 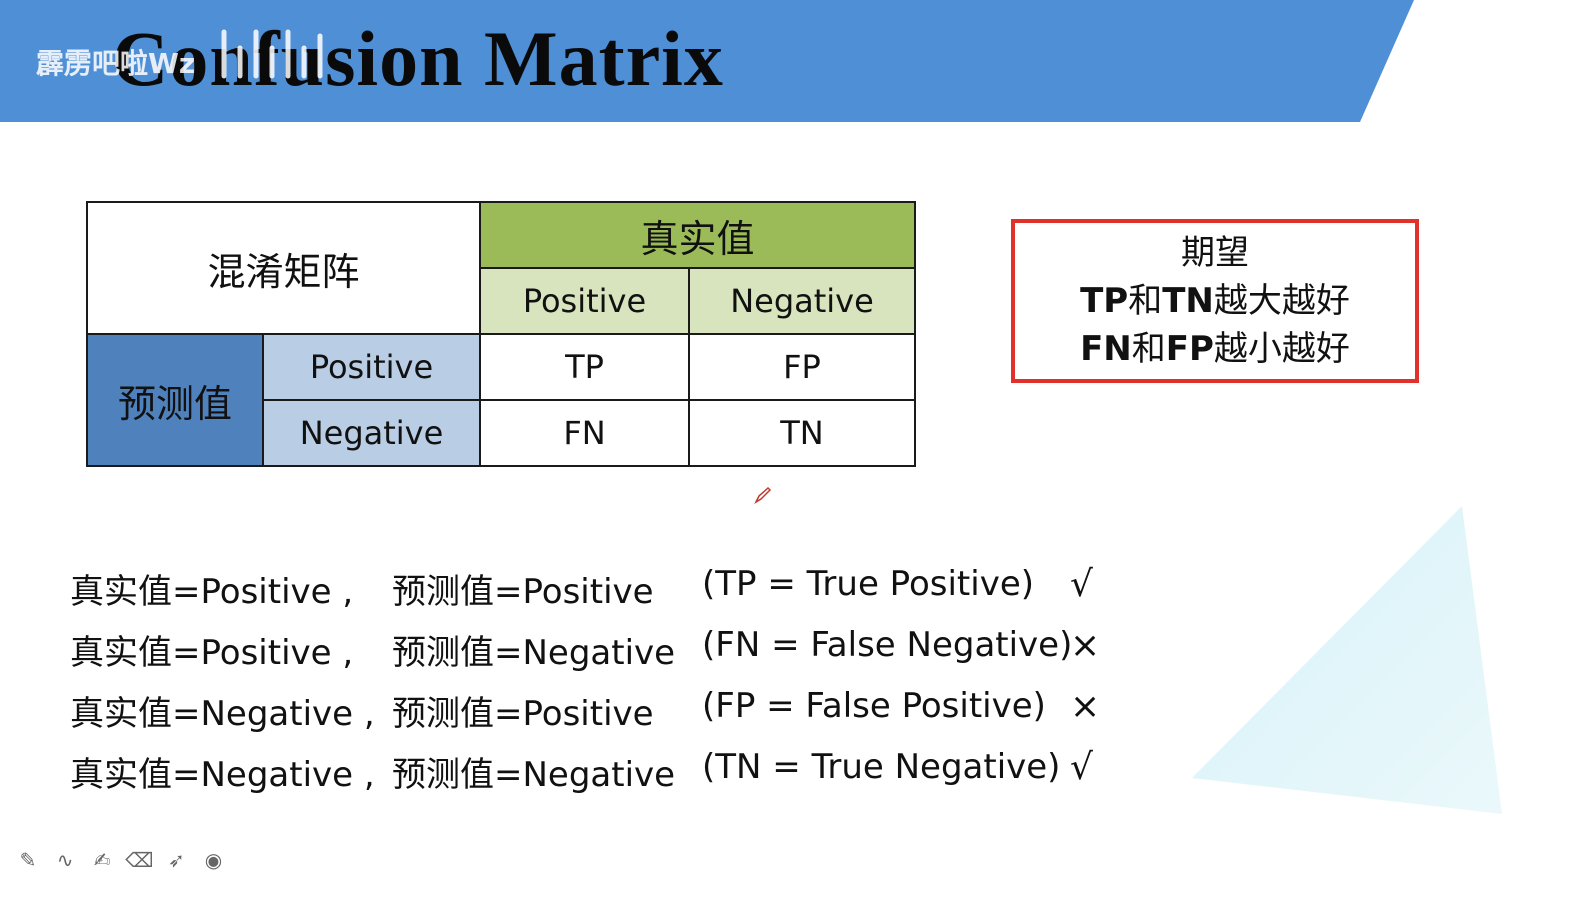 What do you see at coordinates (371, 433) in the screenshot?
I see `predicted-negative-header: Negative` at bounding box center [371, 433].